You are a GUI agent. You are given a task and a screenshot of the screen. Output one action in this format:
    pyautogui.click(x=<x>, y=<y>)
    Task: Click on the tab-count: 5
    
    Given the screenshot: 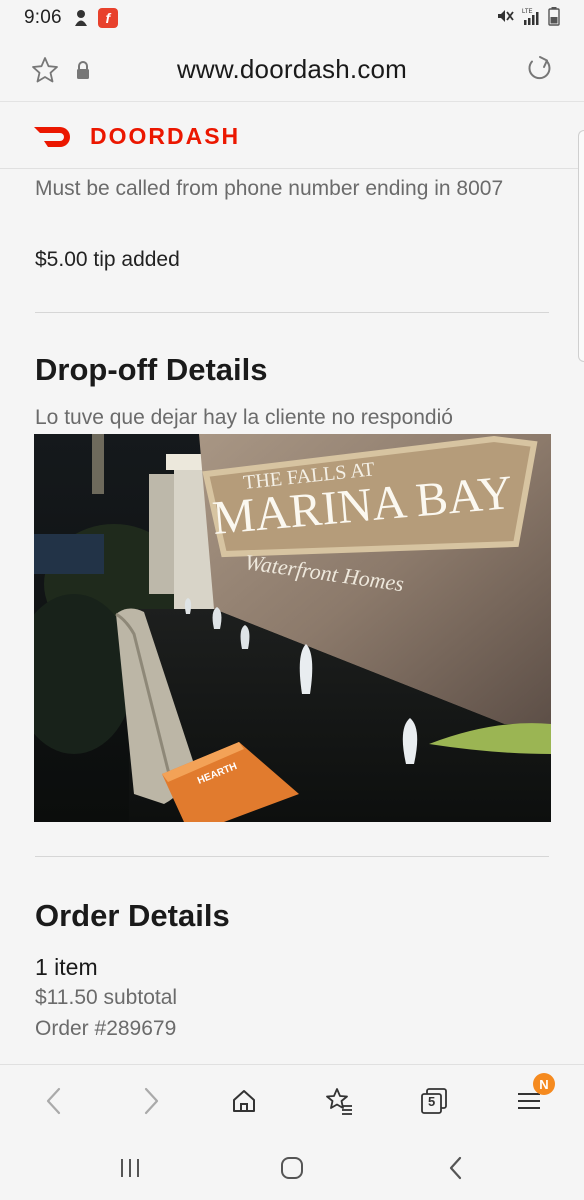 What is the action you would take?
    pyautogui.click(x=432, y=1101)
    